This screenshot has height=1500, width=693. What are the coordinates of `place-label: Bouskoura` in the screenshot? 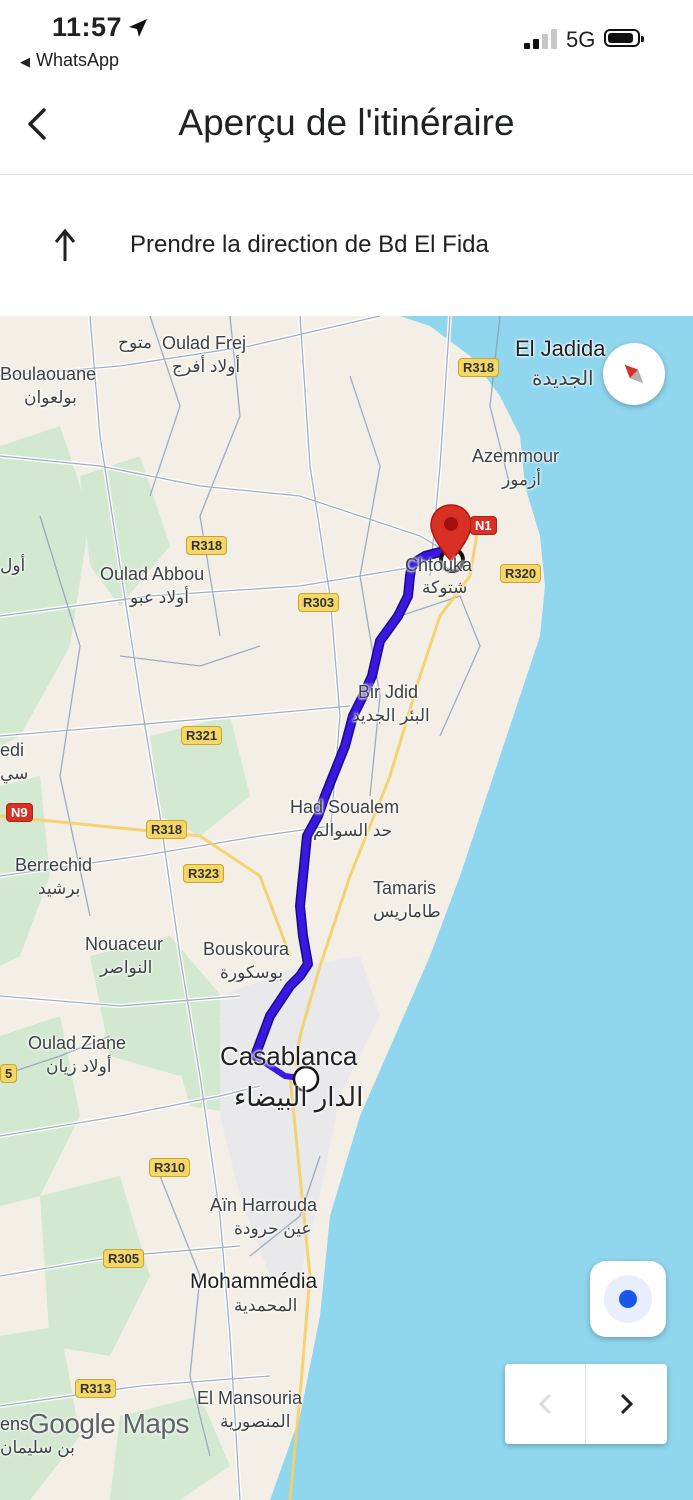 It's located at (246, 949).